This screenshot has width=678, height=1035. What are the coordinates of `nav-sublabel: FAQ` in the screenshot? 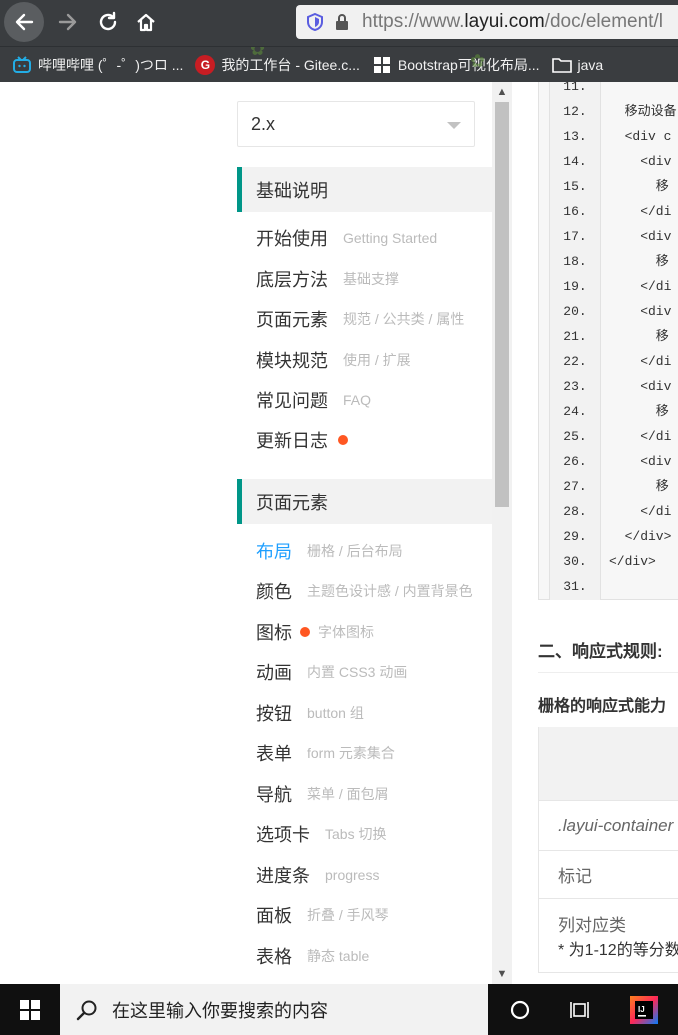 It's located at (357, 400).